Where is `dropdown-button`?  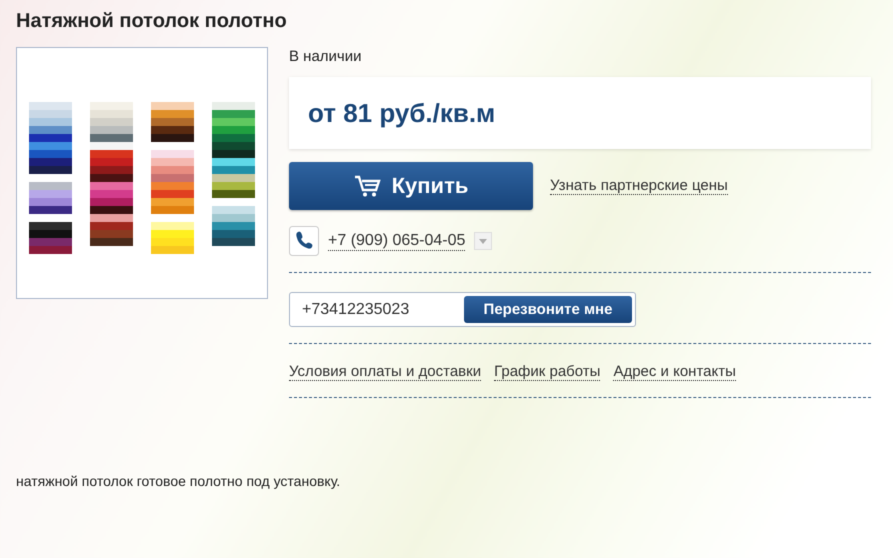 dropdown-button is located at coordinates (483, 241).